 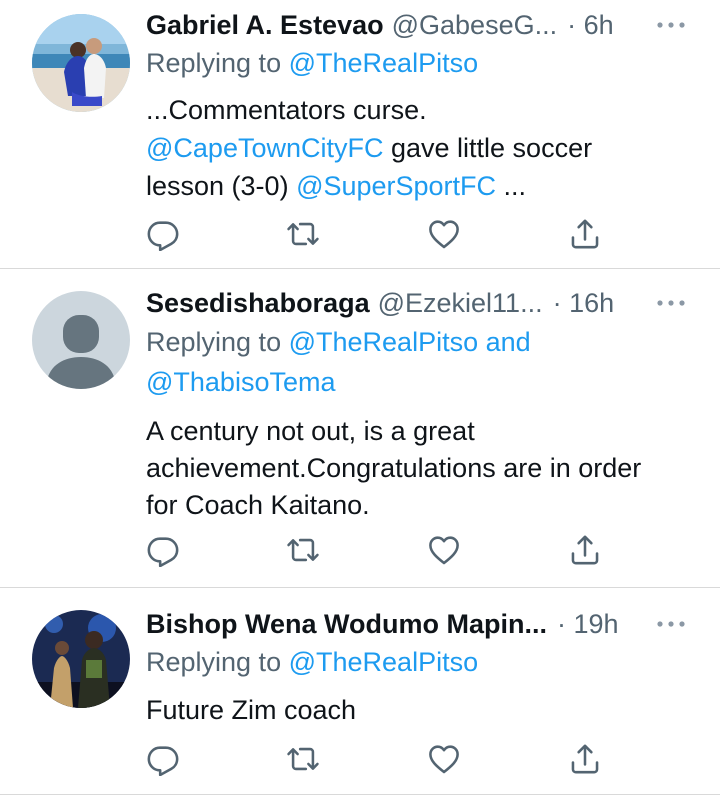 I want to click on tweet-text-line: achievement.Congratulations are in order, so click(x=393, y=468).